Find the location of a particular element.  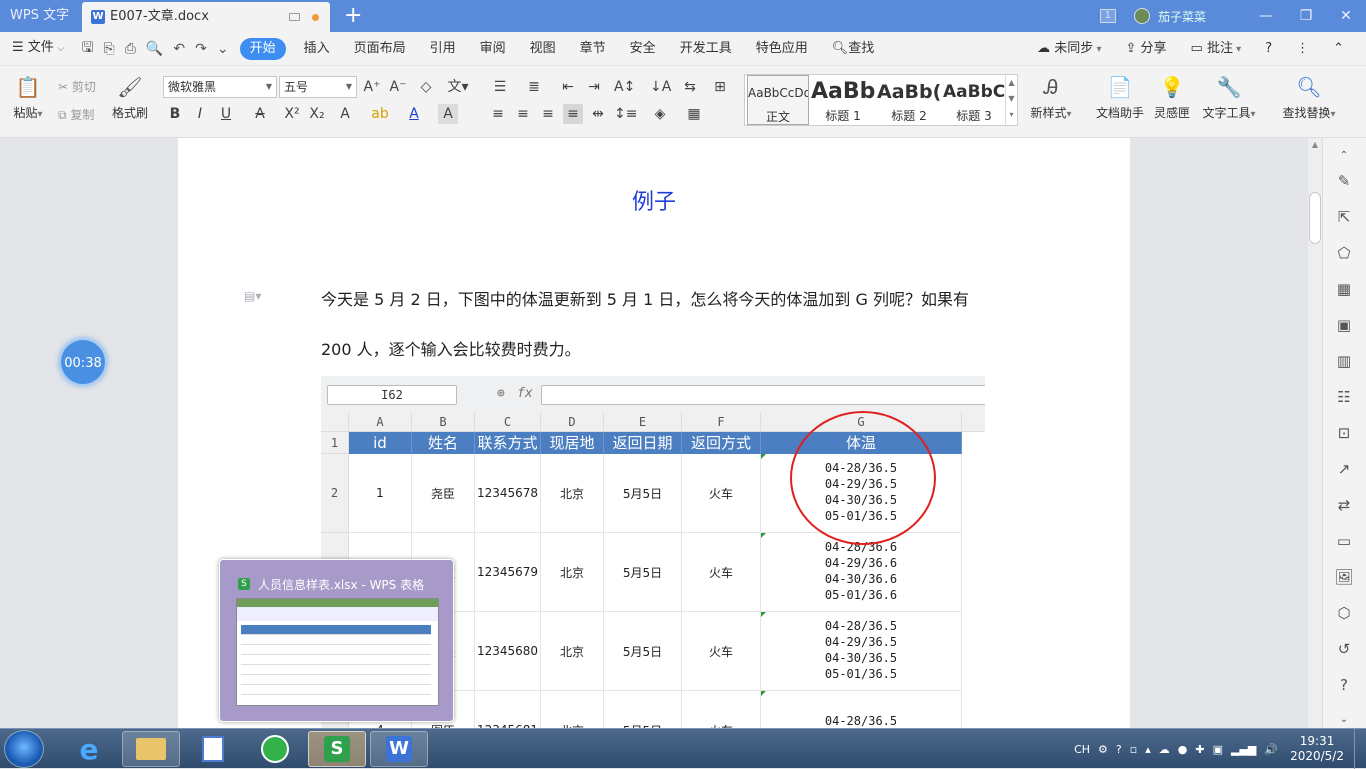

translate-icon: ⇄ is located at coordinates (1344, 505).